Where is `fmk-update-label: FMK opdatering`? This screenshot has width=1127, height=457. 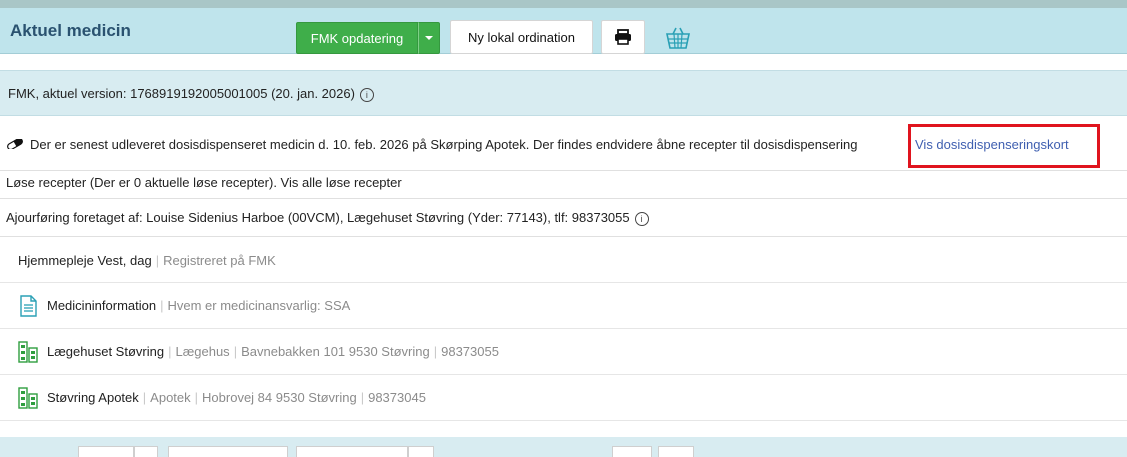 fmk-update-label: FMK opdatering is located at coordinates (357, 38).